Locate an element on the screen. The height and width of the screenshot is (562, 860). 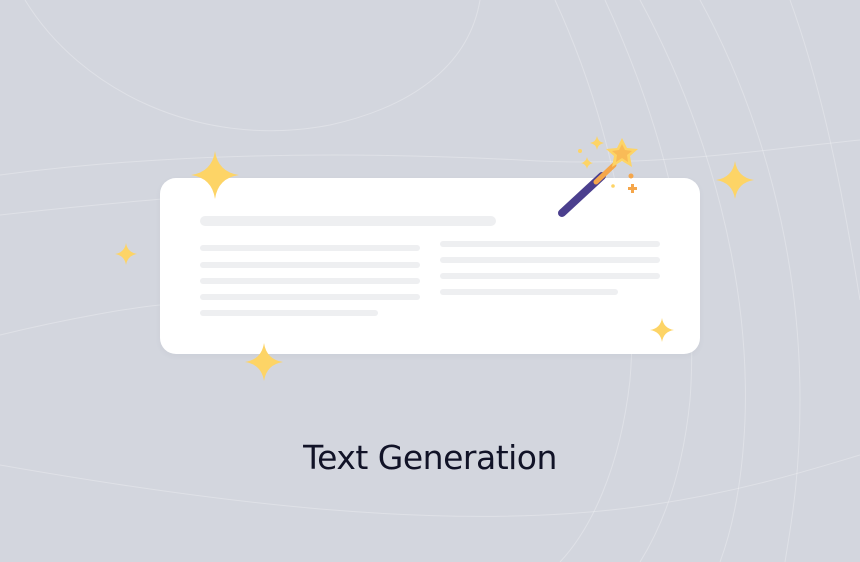
magic-wand-icon is located at coordinates (598, 176).